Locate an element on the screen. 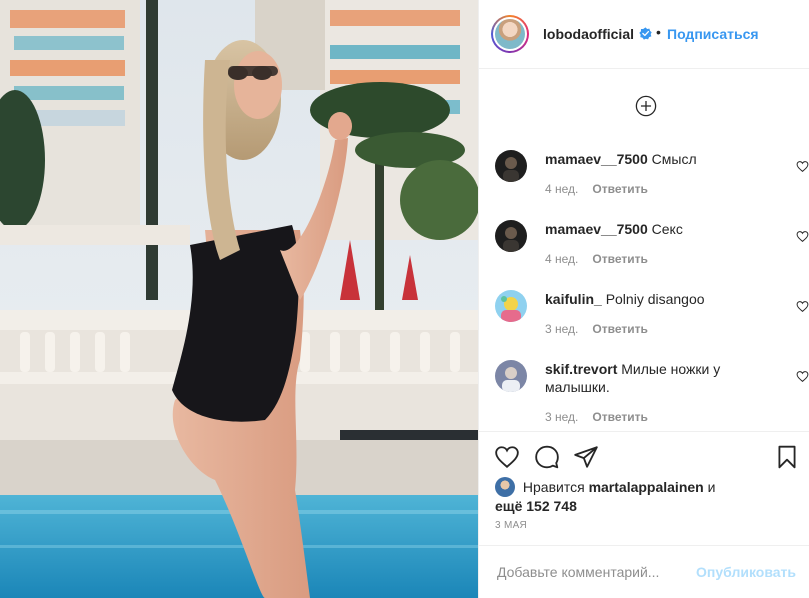  publish-button: Опубликовать is located at coordinates (746, 572).